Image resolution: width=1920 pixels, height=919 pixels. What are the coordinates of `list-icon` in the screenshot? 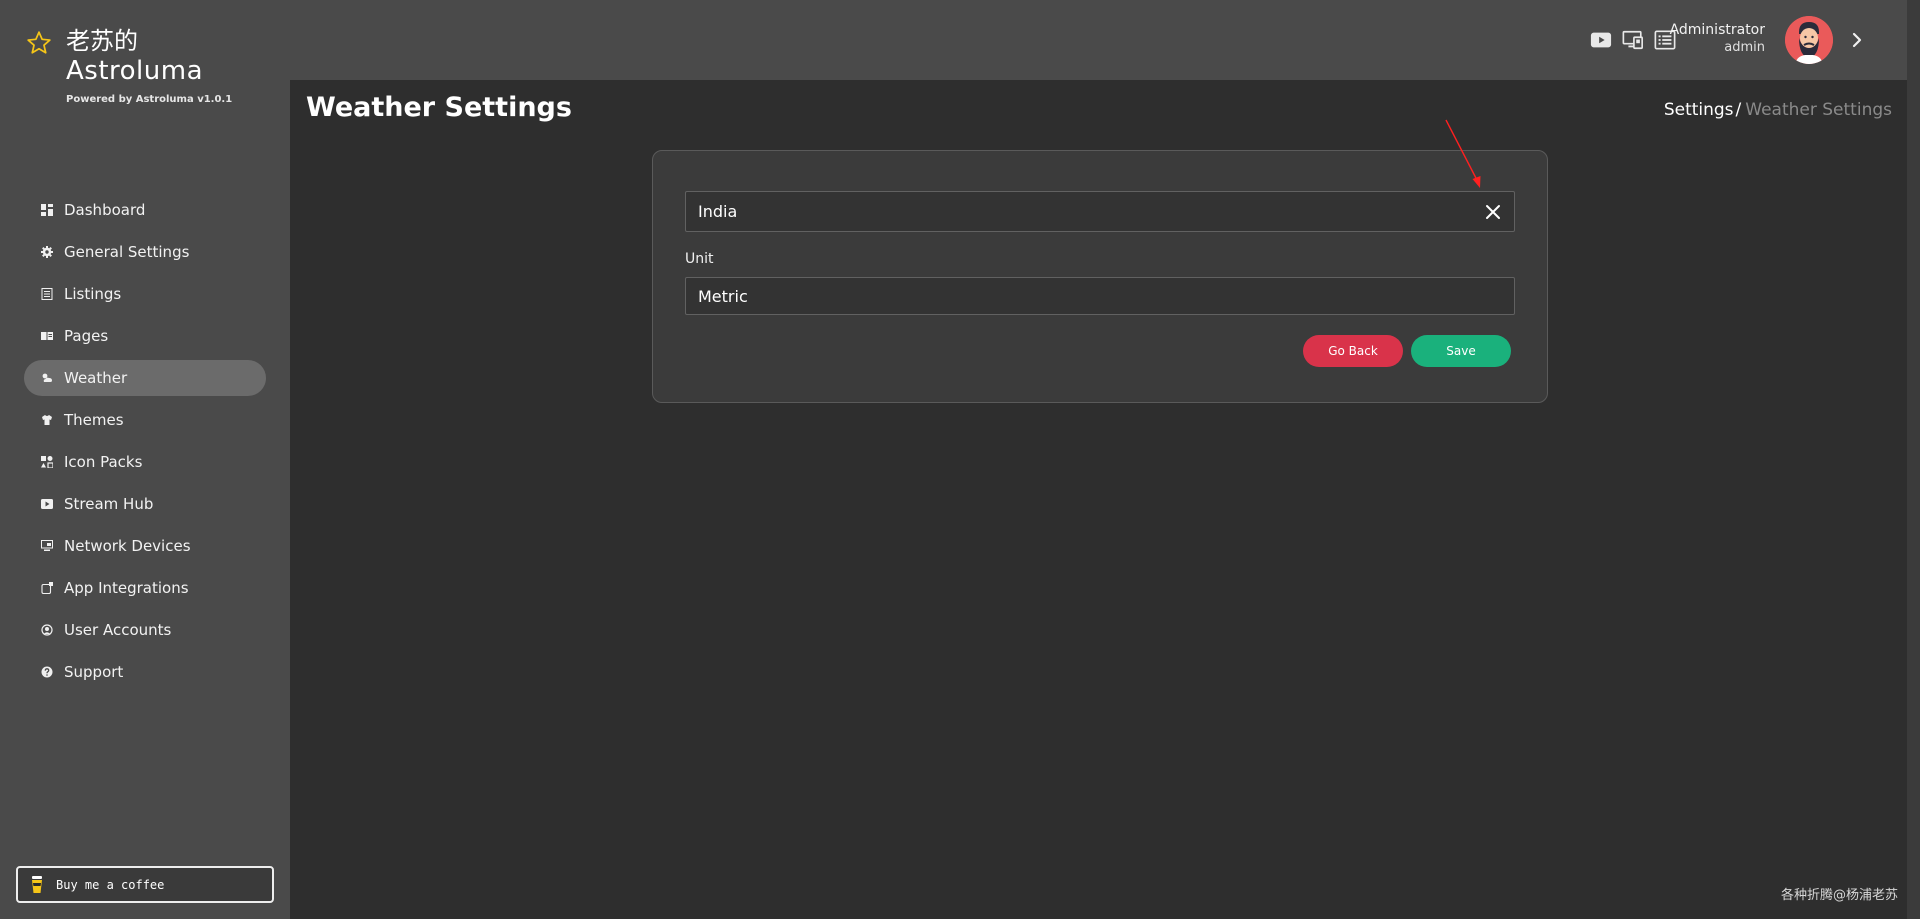 It's located at (47, 294).